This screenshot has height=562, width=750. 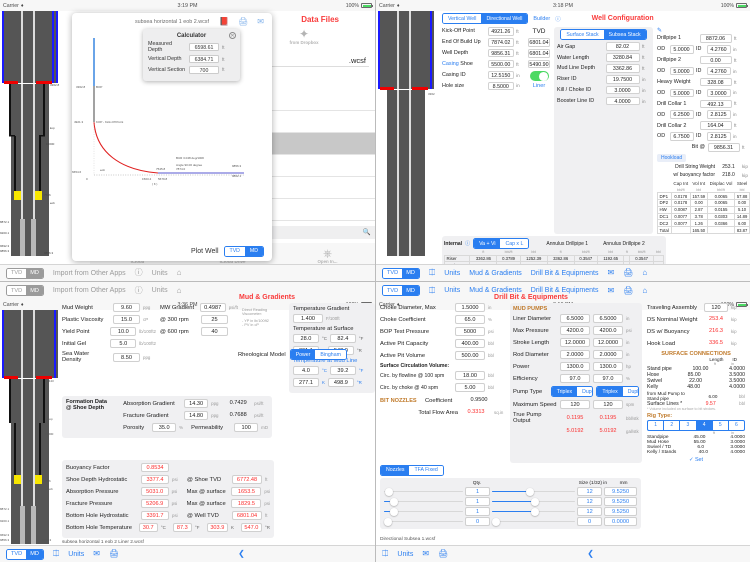 What do you see at coordinates (718, 114) in the screenshot?
I see `drill-collar-1-id: 2.8125` at bounding box center [718, 114].